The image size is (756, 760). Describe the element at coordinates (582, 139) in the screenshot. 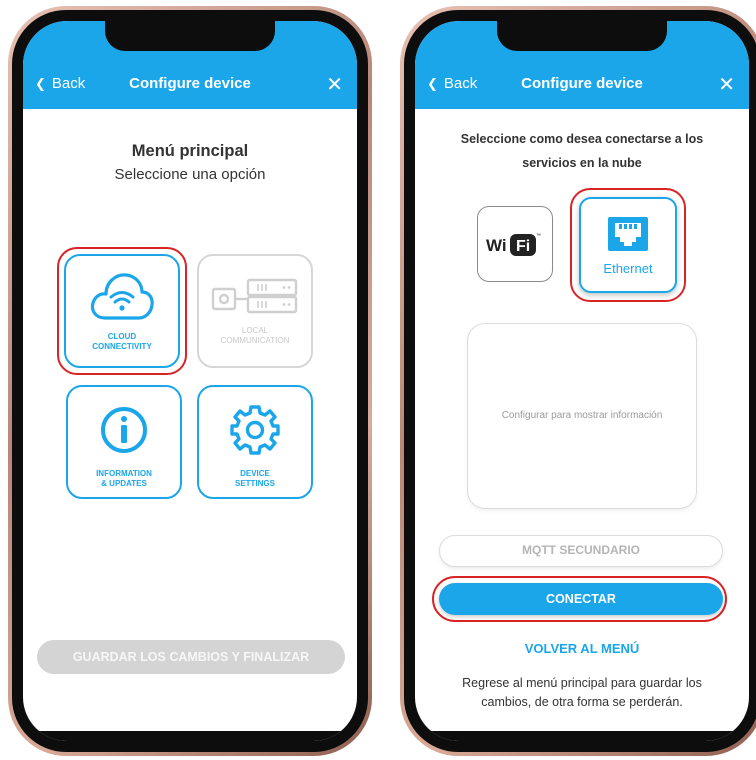

I see `connection-prompt-line1: Seleccione como desea conectarse a los` at that location.